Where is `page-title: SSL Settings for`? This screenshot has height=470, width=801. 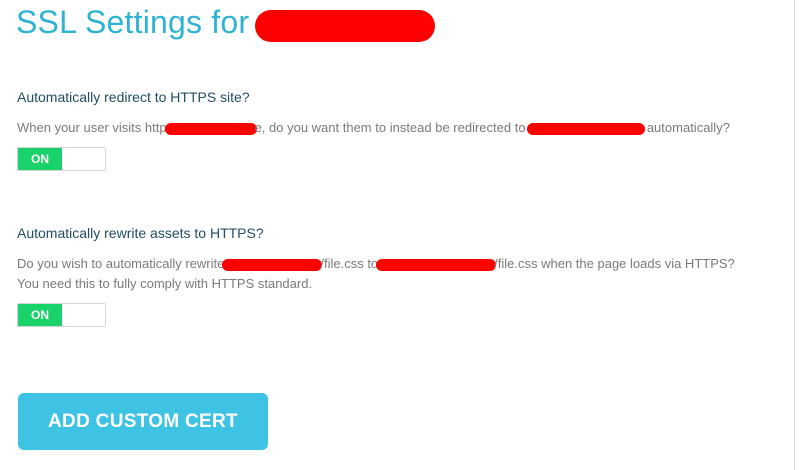
page-title: SSL Settings for is located at coordinates (133, 22).